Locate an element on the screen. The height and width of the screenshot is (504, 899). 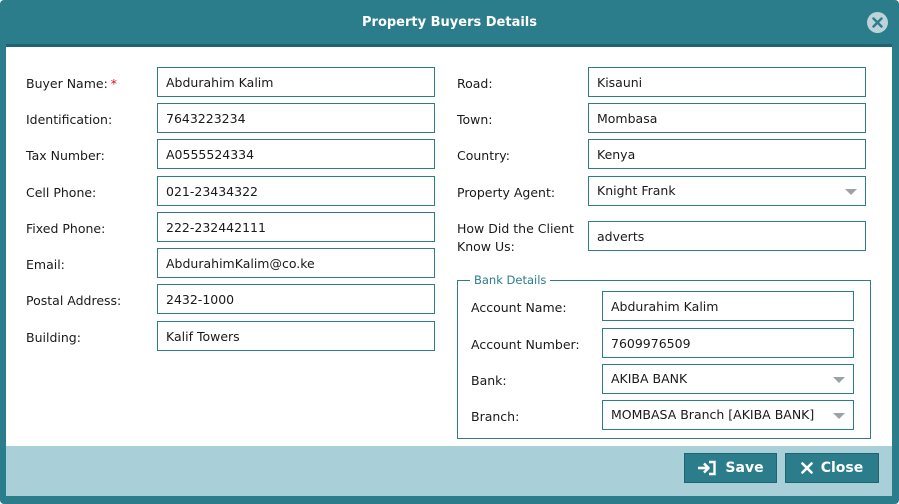
save-button: Save is located at coordinates (730, 468).